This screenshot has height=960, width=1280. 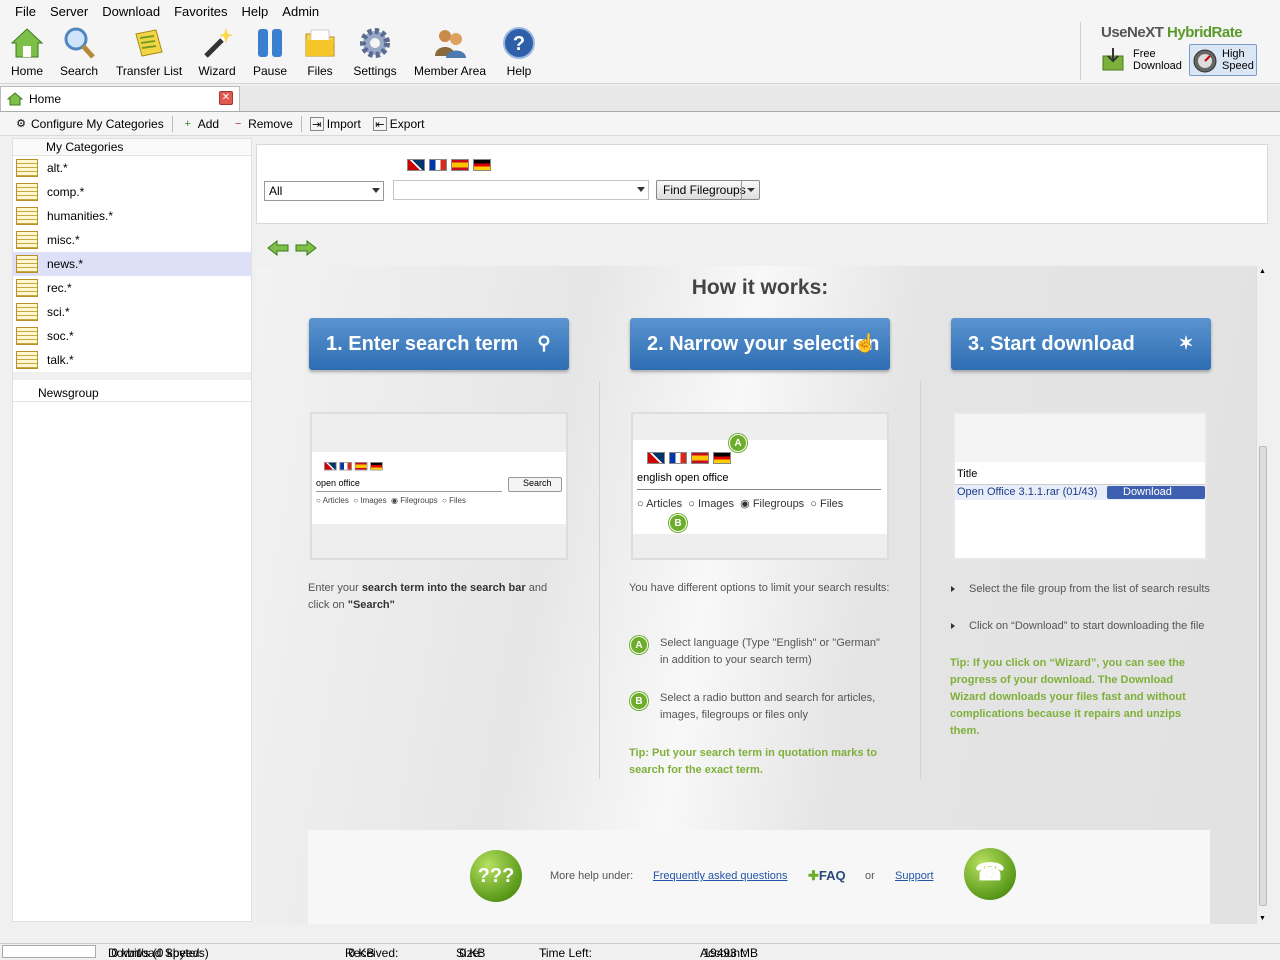 I want to click on content-scrollbar: ▲ ▼, so click(x=1262, y=595).